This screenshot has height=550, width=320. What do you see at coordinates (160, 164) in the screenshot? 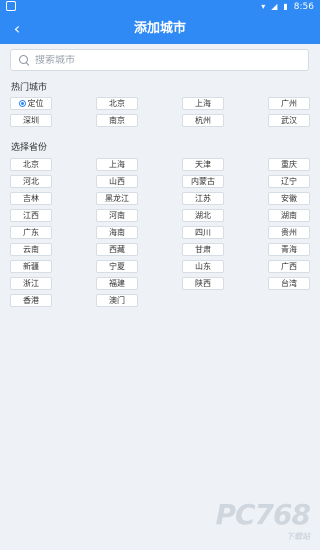
I see `chip-row: 北京 上海 天津 重庆` at bounding box center [160, 164].